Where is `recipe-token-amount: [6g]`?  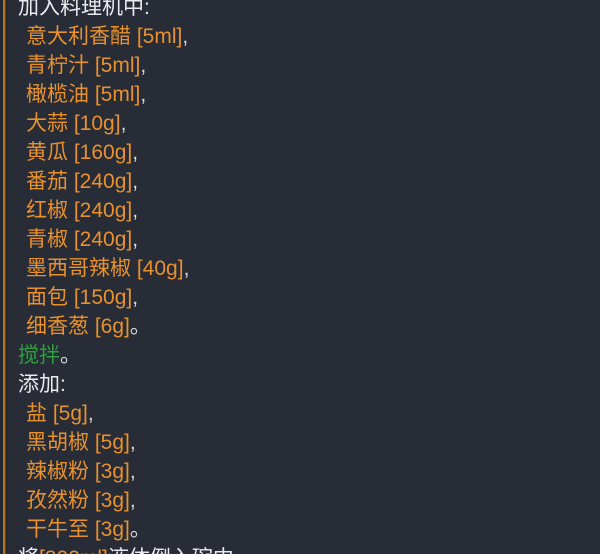
recipe-token-amount: [6g] is located at coordinates (112, 326).